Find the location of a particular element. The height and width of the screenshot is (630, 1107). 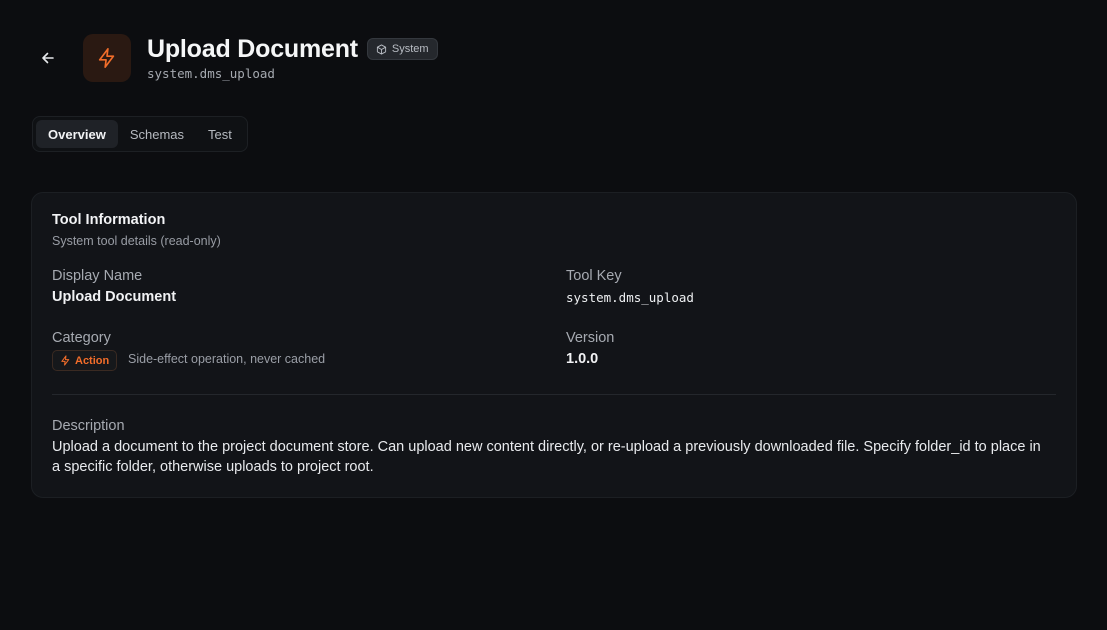

display-name-label: Display Name is located at coordinates (97, 276).